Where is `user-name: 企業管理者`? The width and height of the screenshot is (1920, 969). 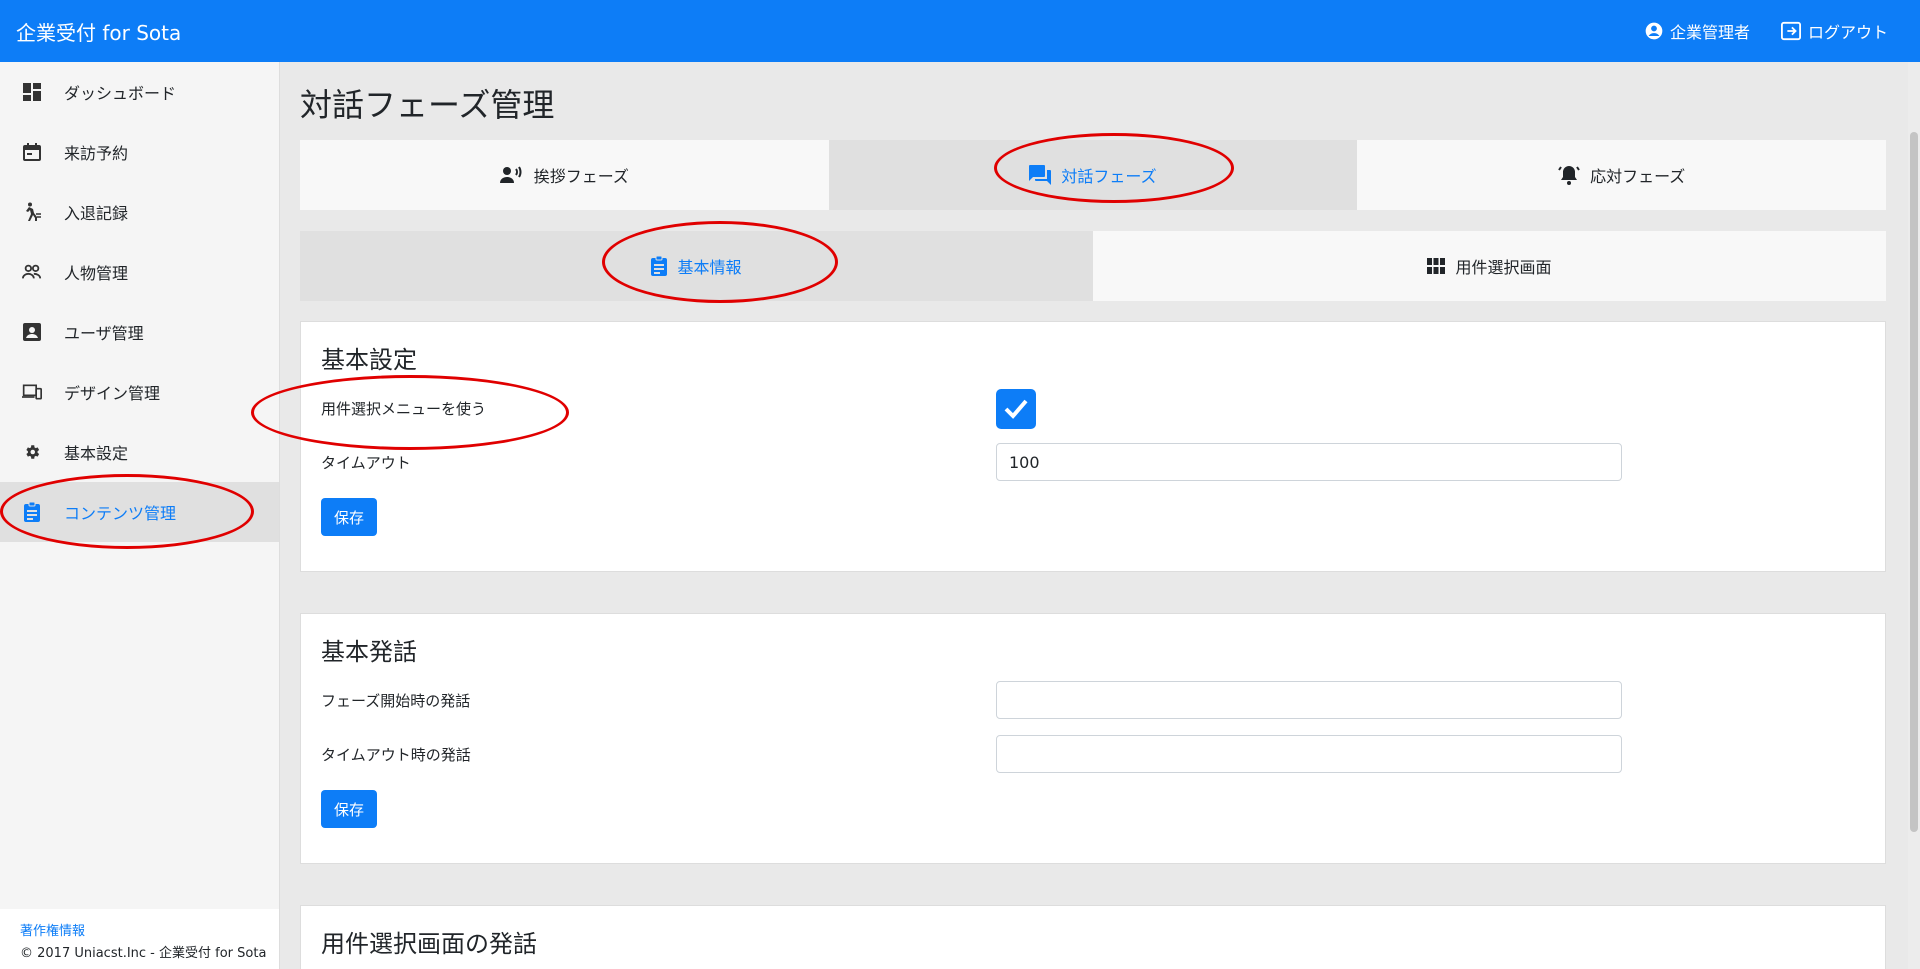 user-name: 企業管理者 is located at coordinates (1709, 32).